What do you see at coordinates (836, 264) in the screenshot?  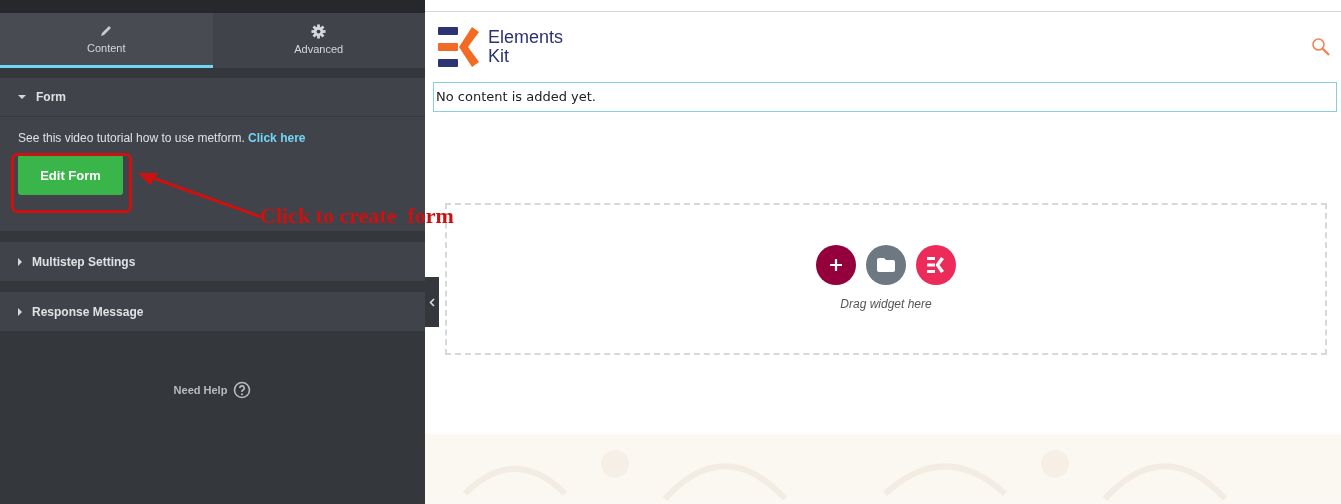 I see `add-icon` at bounding box center [836, 264].